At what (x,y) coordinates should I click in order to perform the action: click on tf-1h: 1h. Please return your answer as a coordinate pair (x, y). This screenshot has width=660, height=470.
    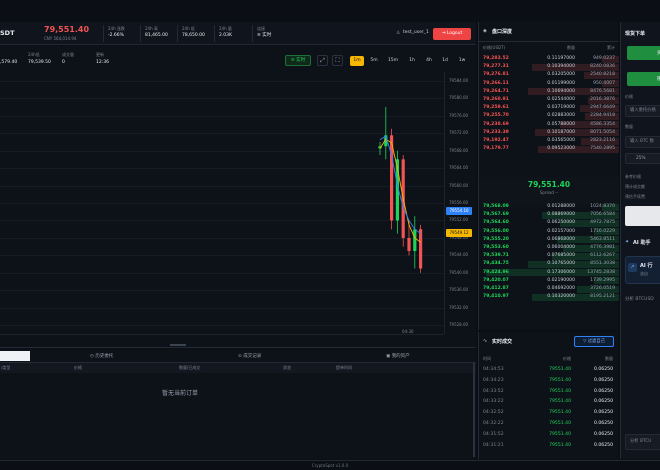
    Looking at the image, I should click on (412, 61).